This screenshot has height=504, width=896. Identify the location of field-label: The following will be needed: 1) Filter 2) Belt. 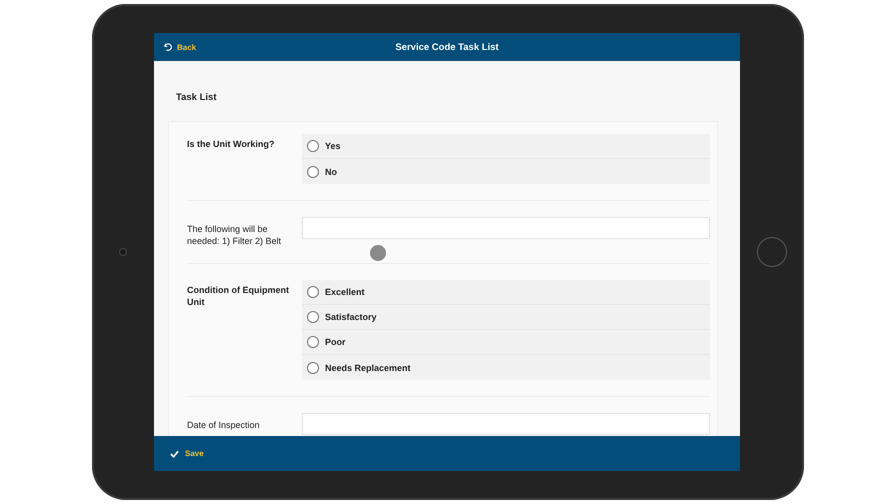
(234, 235).